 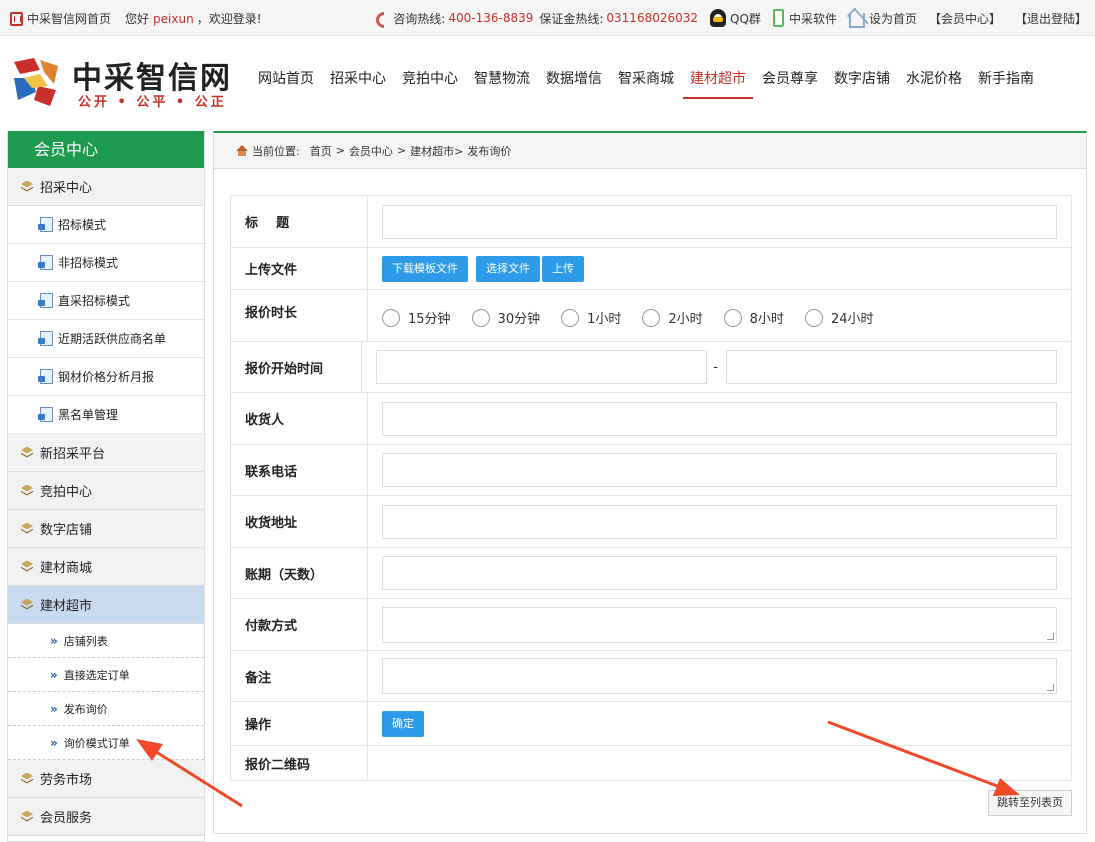 I want to click on breadcrumb-current: 发布询价, so click(x=489, y=151).